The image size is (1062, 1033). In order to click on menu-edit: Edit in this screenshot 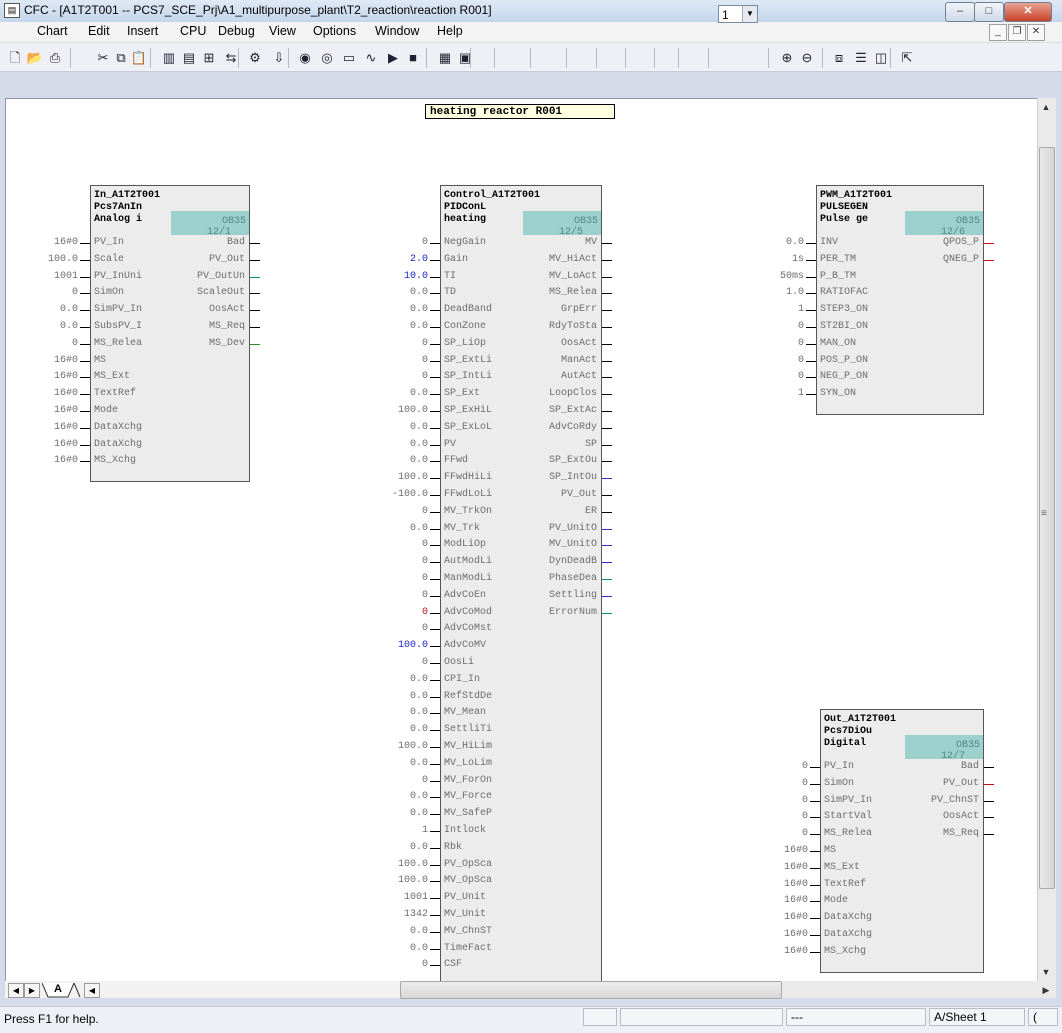, I will do `click(99, 31)`.